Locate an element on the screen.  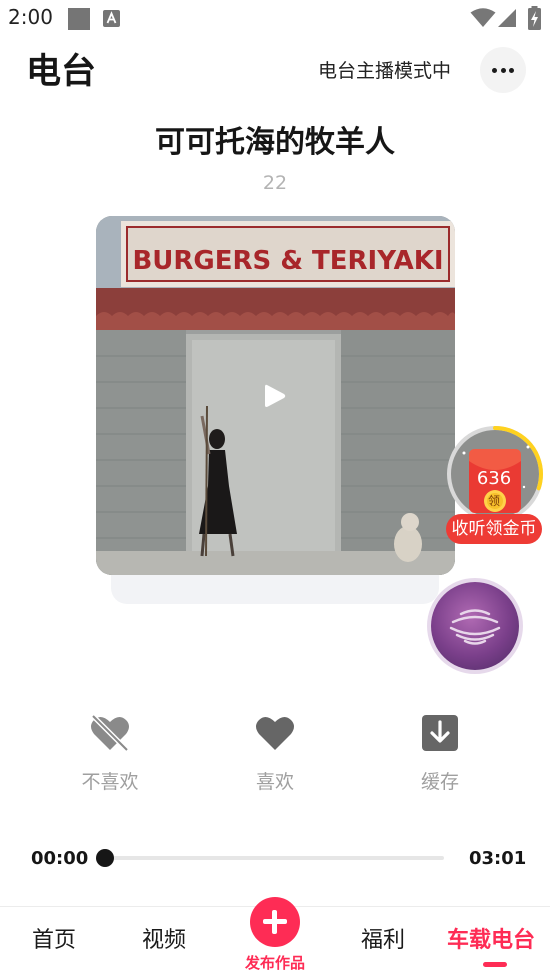
publish-button is located at coordinates (275, 922).